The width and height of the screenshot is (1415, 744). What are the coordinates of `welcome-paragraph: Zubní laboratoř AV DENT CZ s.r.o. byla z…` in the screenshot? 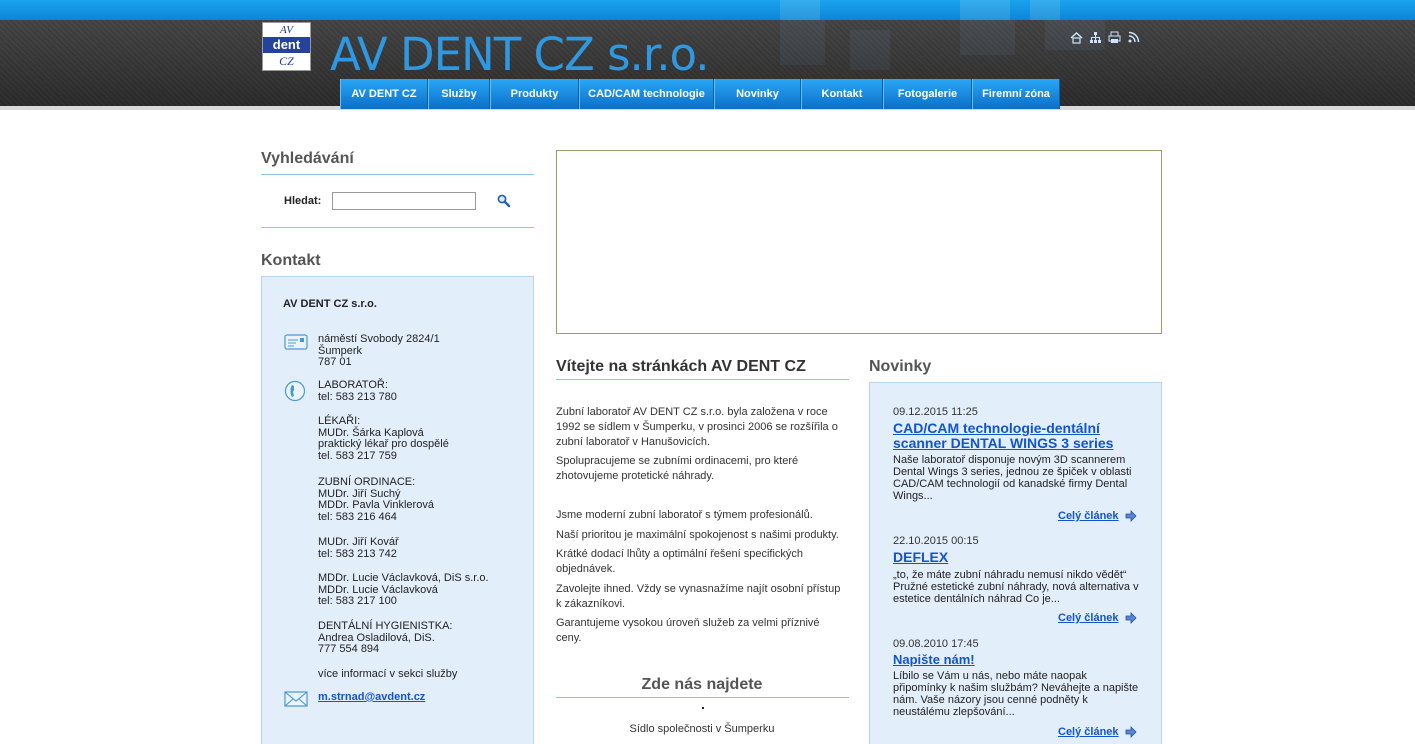 It's located at (697, 427).